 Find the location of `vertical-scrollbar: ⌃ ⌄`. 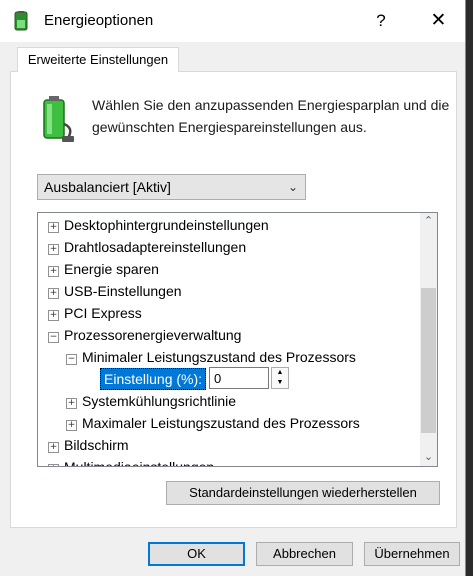

vertical-scrollbar: ⌃ ⌄ is located at coordinates (428, 339).